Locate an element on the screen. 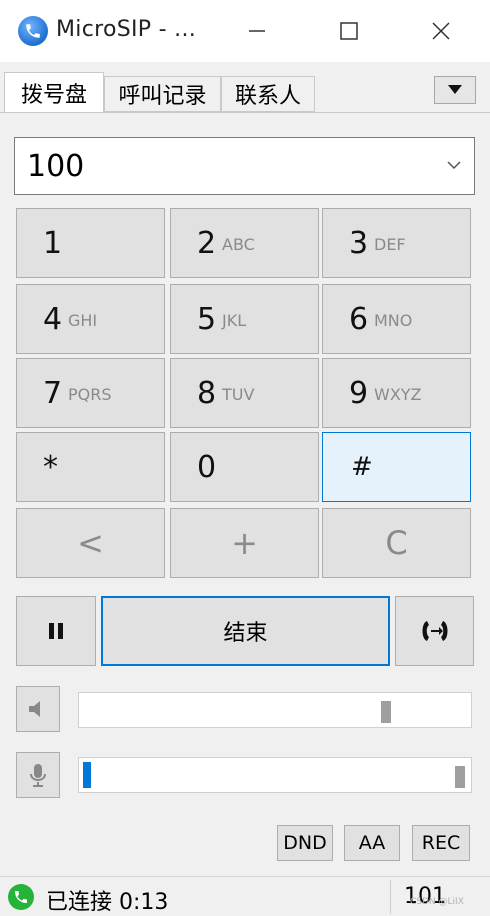  end-call-label: 结束 is located at coordinates (245, 633).